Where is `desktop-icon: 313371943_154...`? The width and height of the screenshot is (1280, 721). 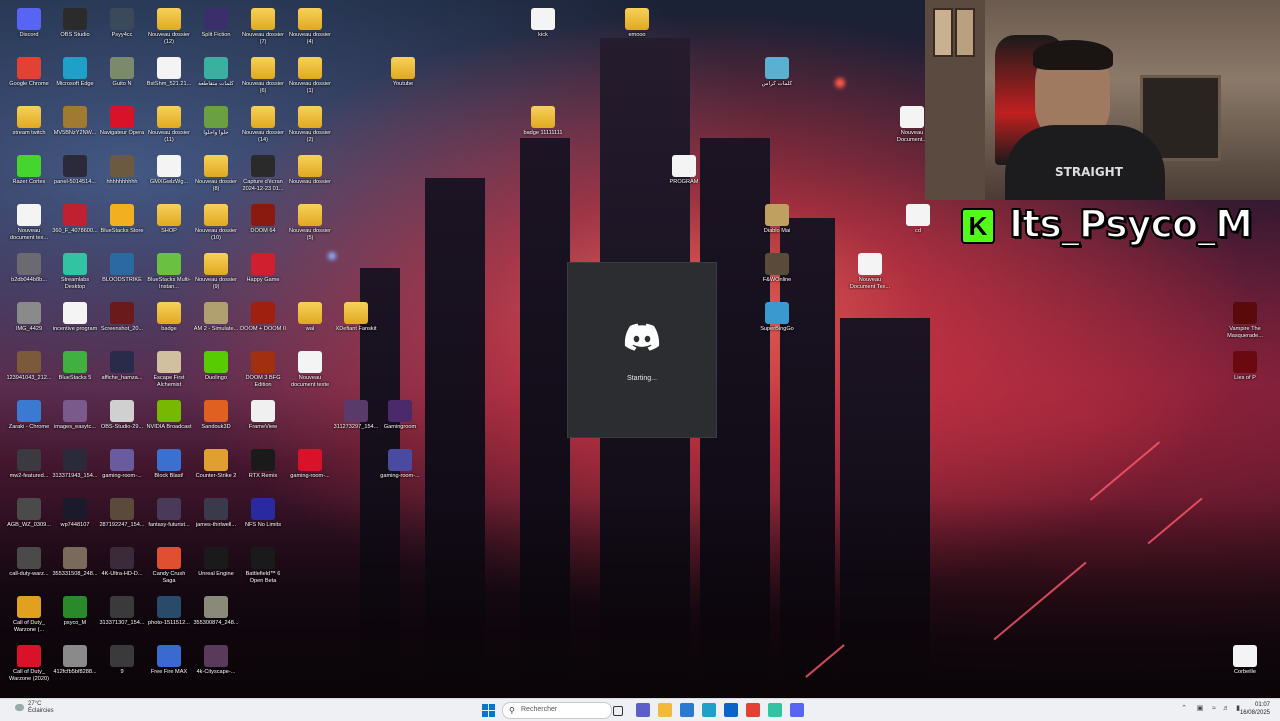 desktop-icon: 313371943_154... is located at coordinates (75, 464).